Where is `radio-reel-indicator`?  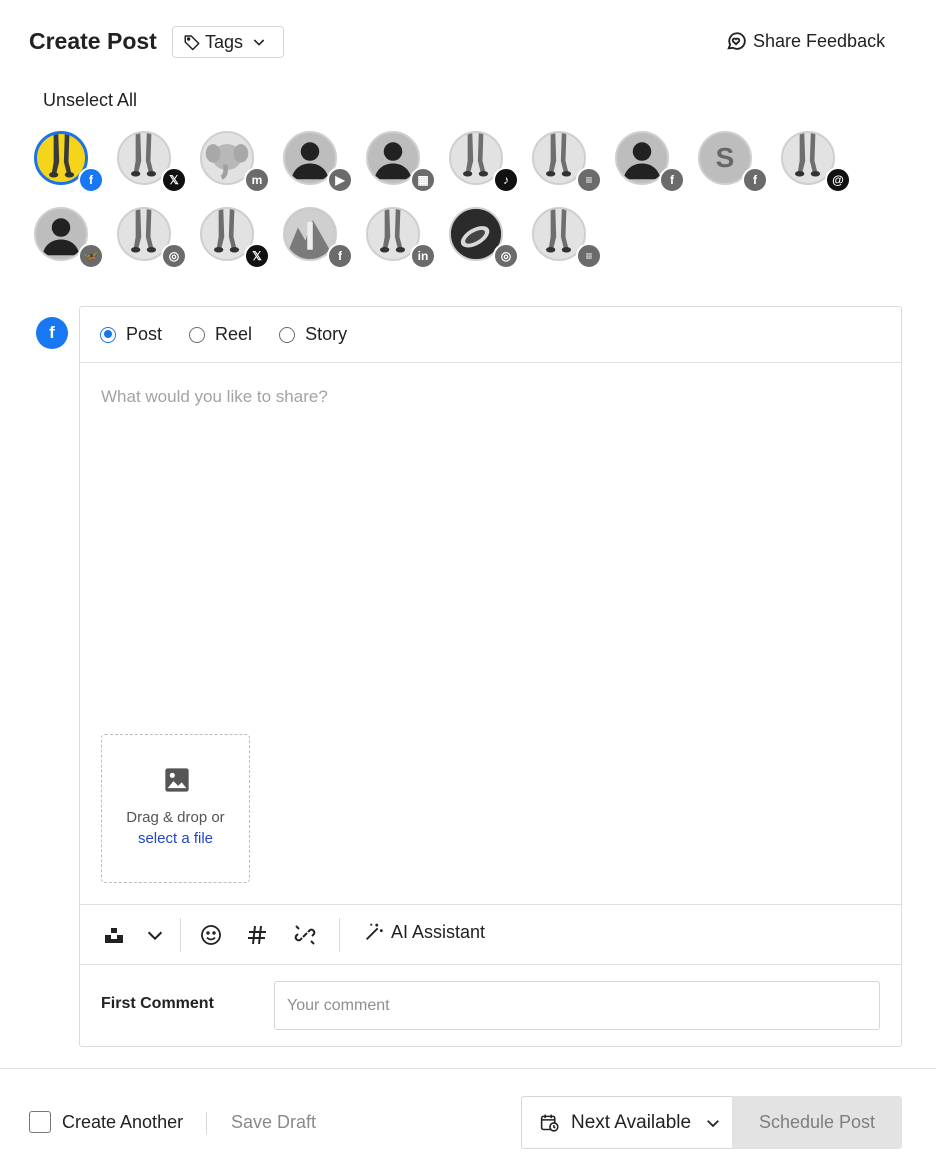
radio-reel-indicator is located at coordinates (197, 334).